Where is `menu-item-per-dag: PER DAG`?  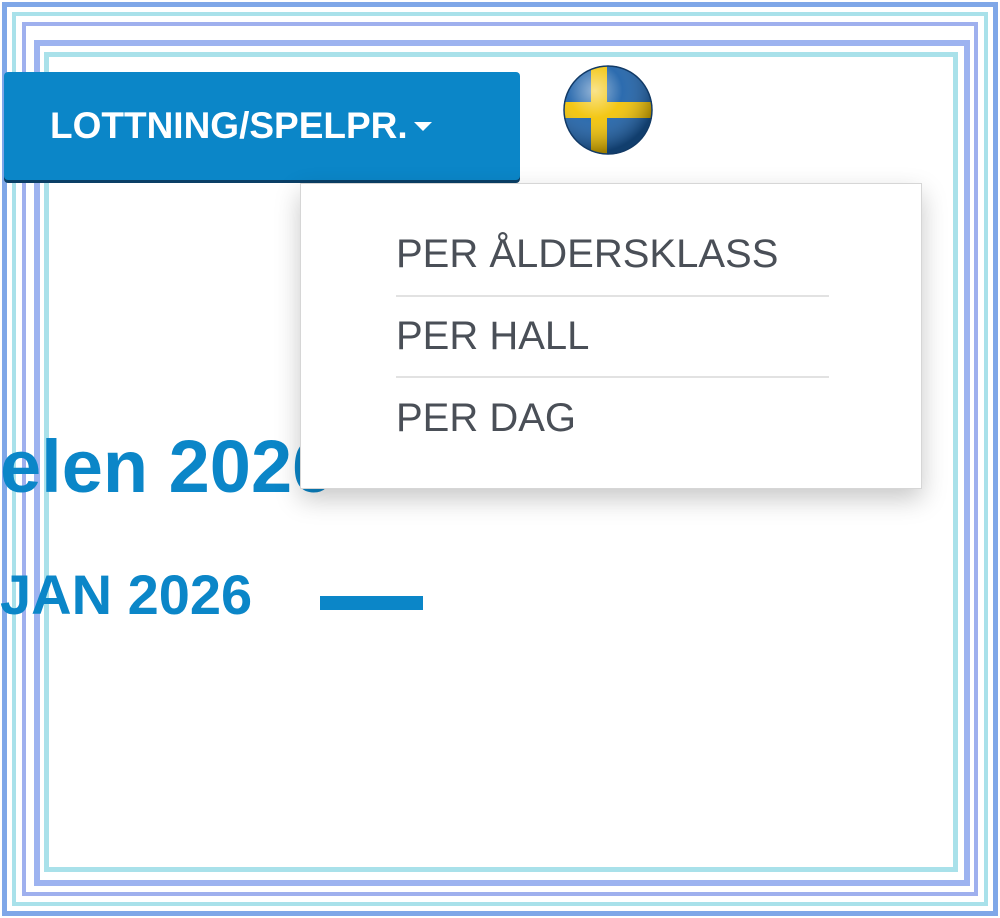 menu-item-per-dag: PER DAG is located at coordinates (612, 418).